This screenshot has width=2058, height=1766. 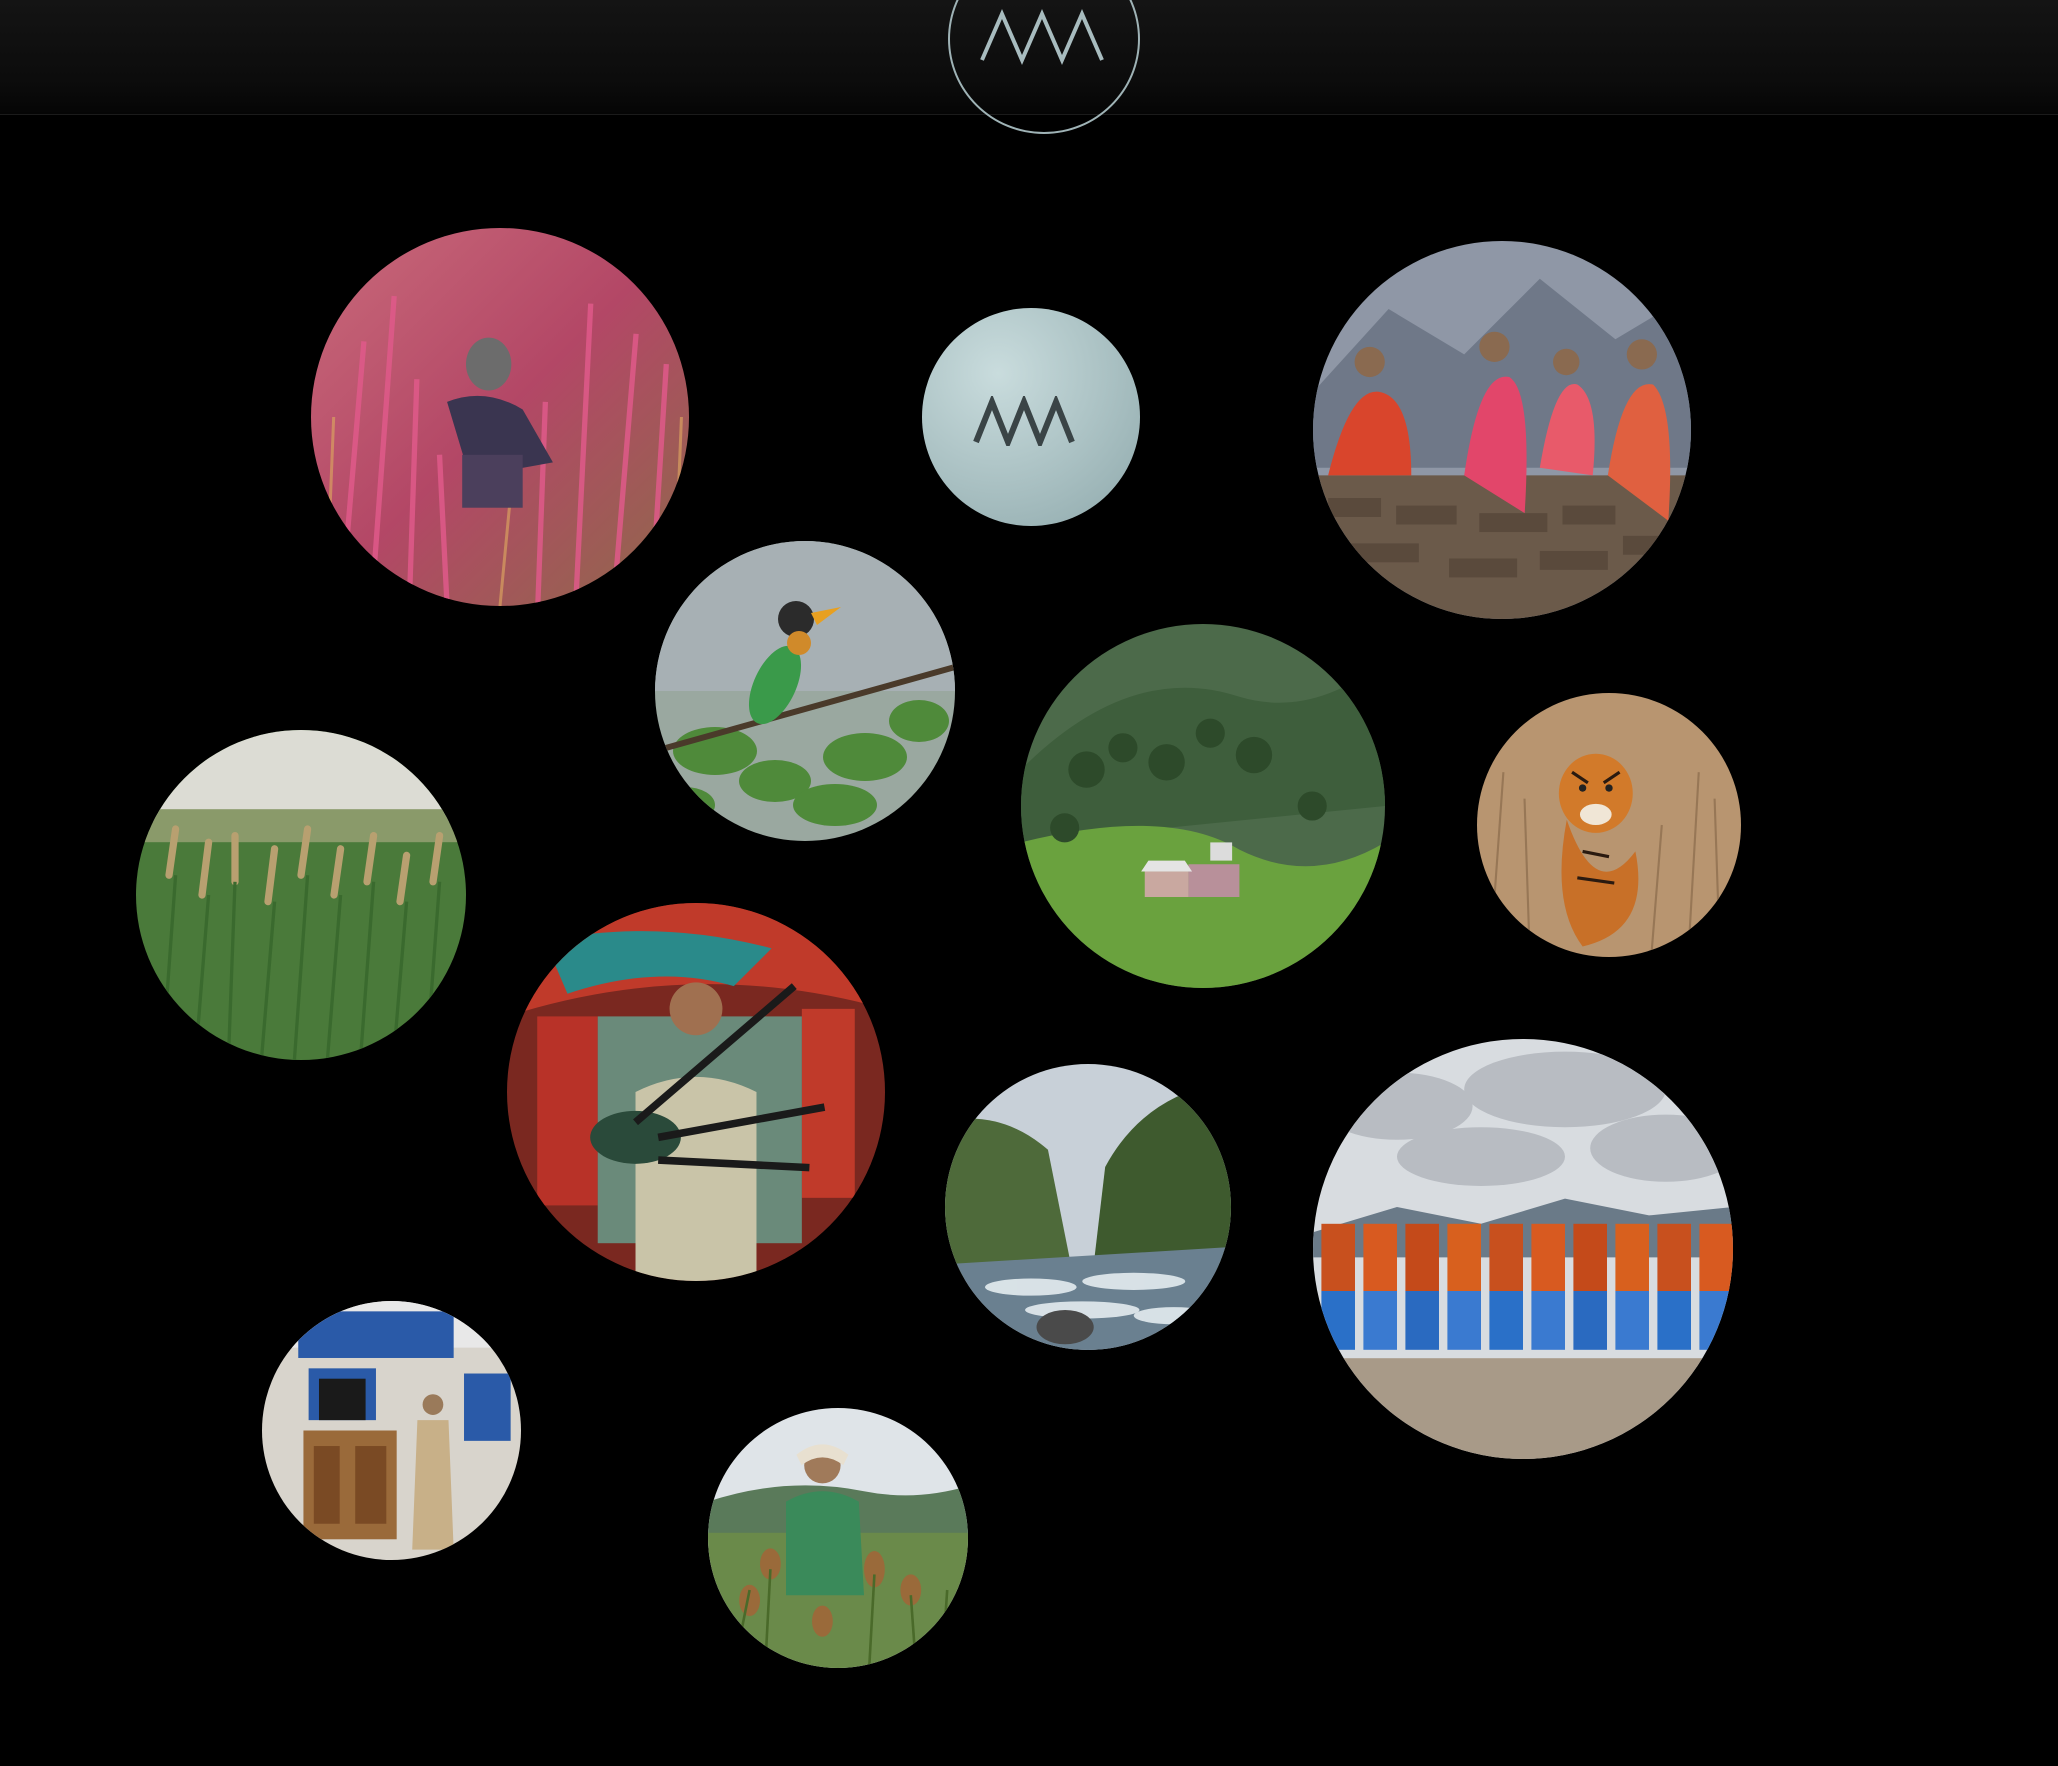 I want to click on photo-women-dancing, so click(x=1523, y=1249).